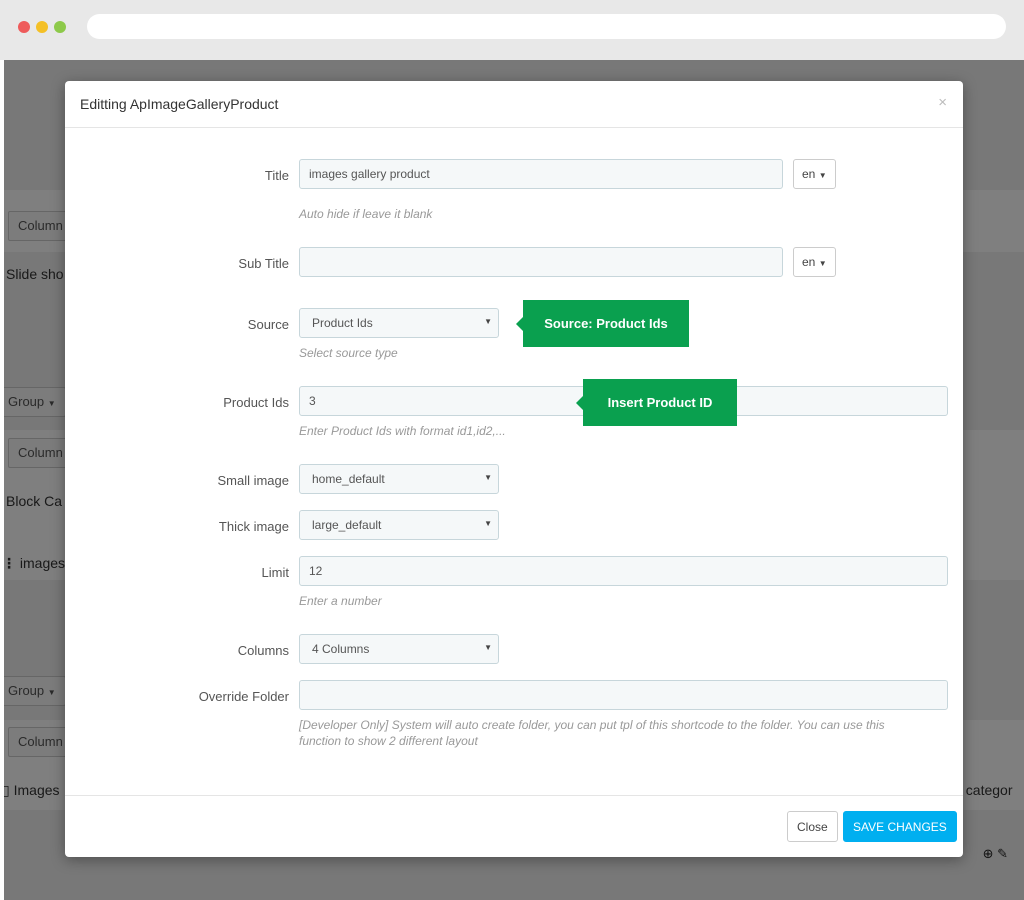 This screenshot has width=1024, height=900. Describe the element at coordinates (243, 696) in the screenshot. I see `override-folder-label: Override Folder` at that location.